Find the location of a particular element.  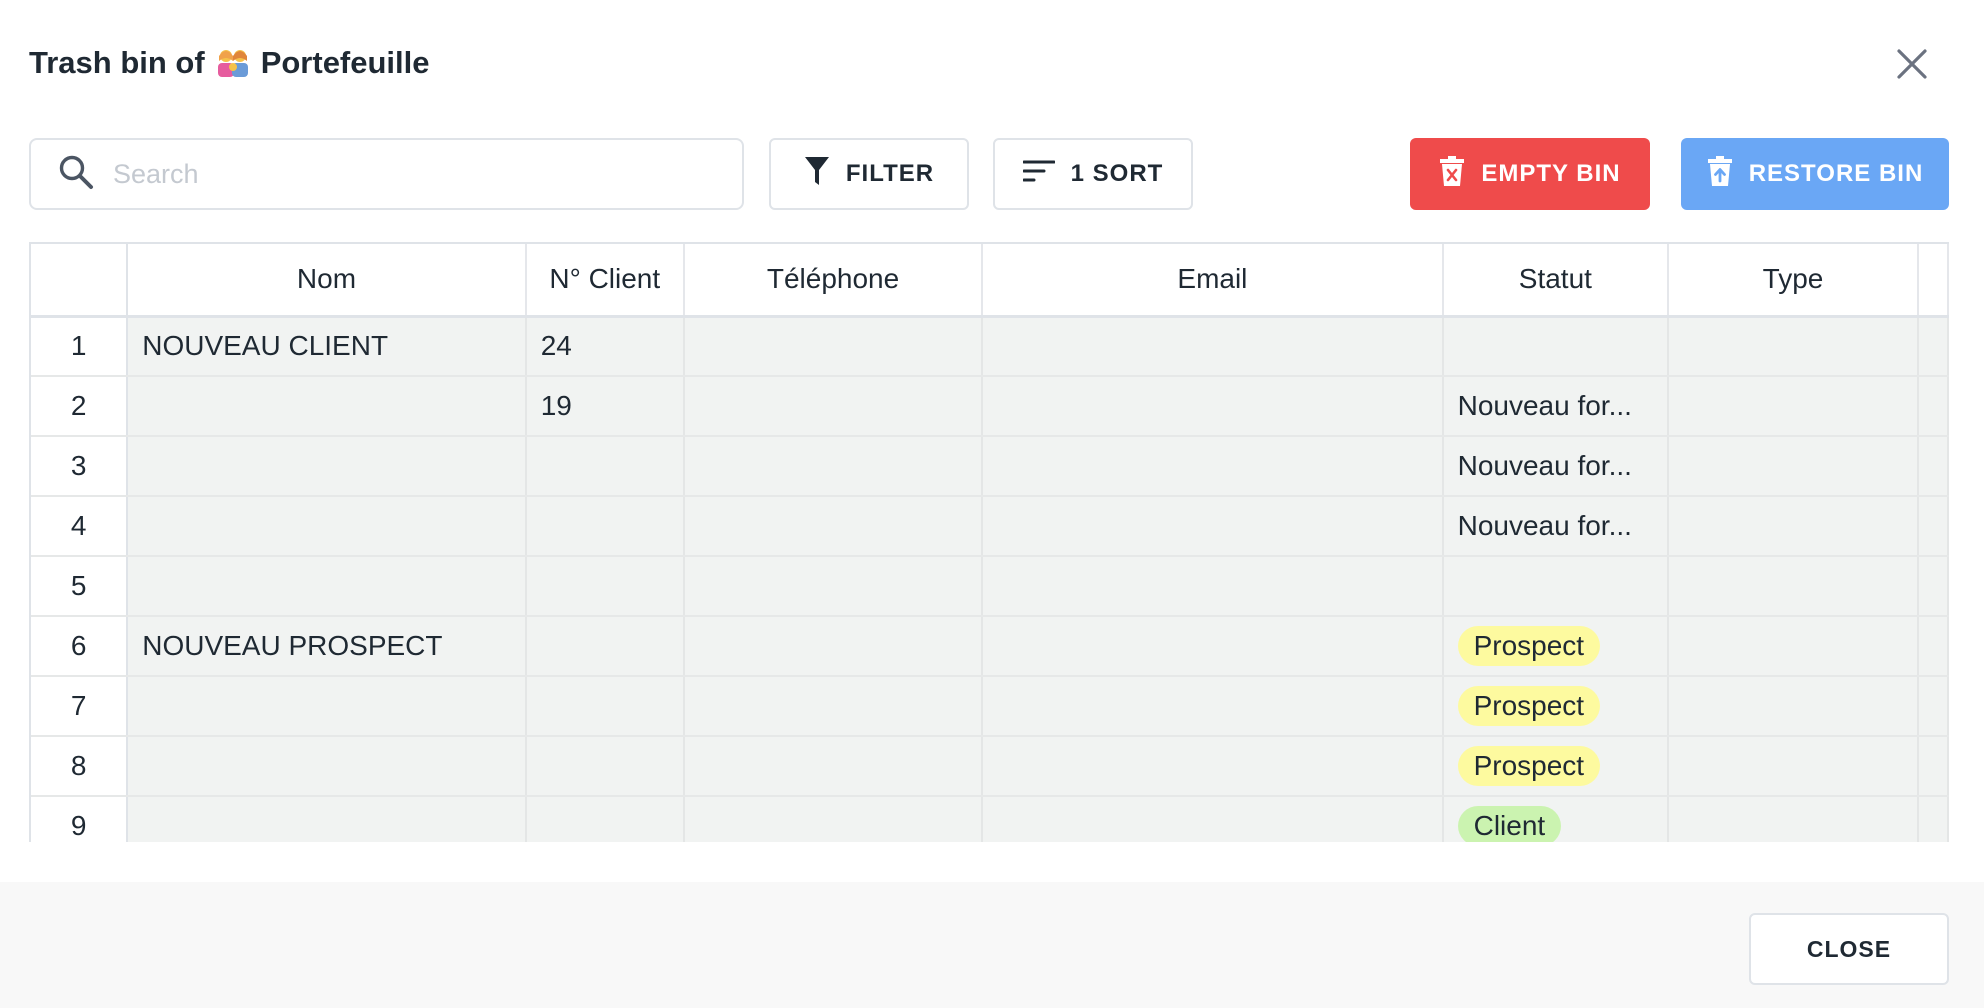

dialog-header: Trash bin of Portefeuille is located at coordinates (229, 63).